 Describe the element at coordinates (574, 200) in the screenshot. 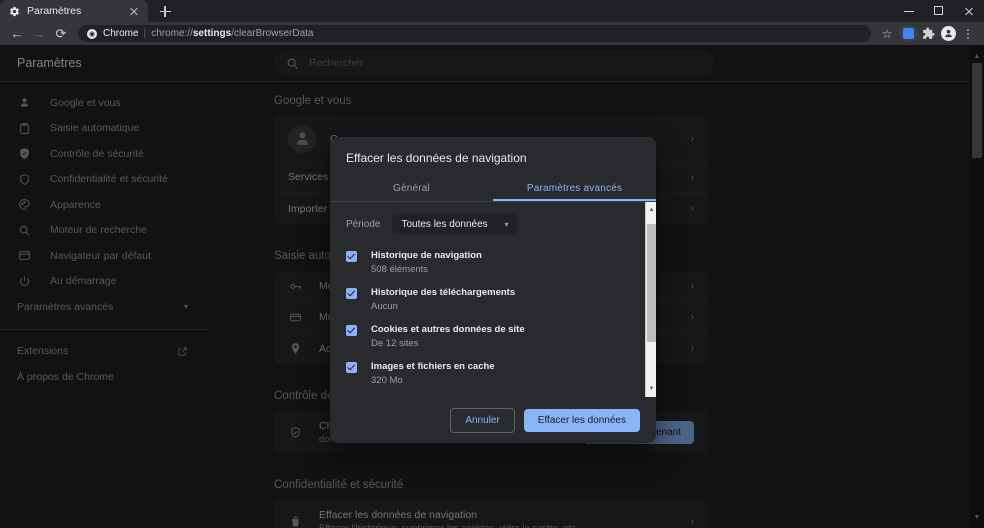

I see `active-tab-underline` at that location.